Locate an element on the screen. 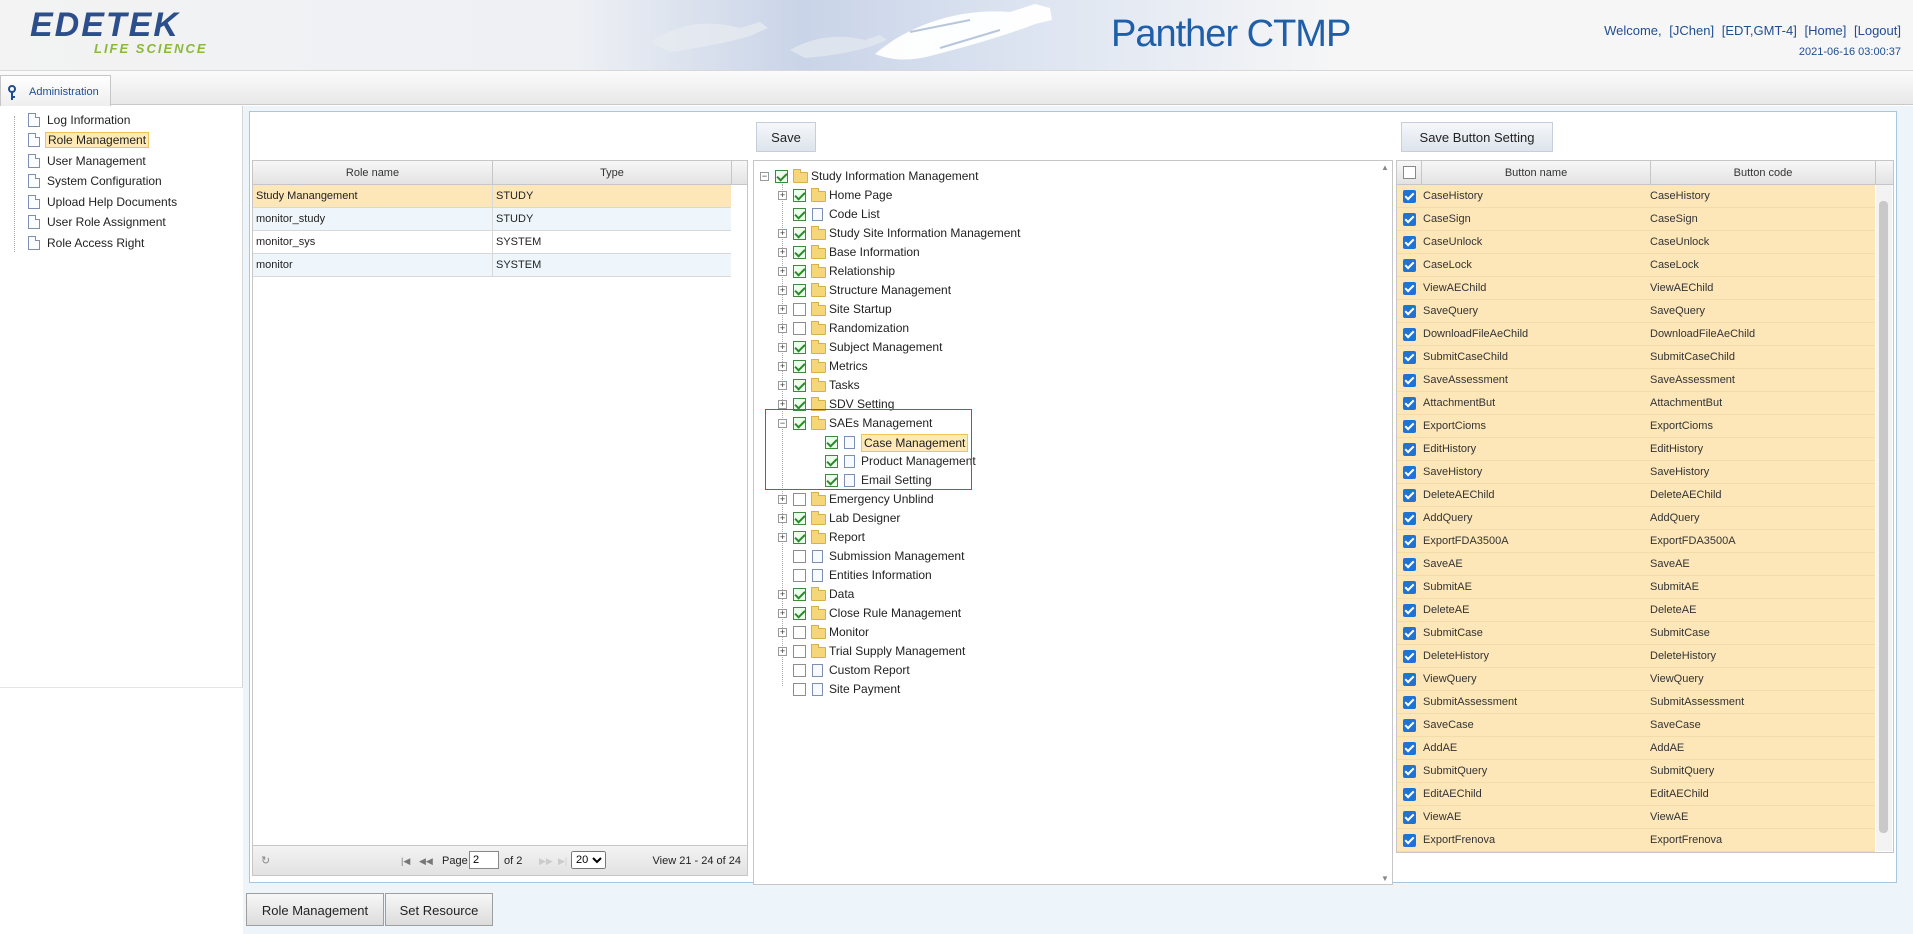  table-row: AddQuery AddQuery is located at coordinates (1636, 518).